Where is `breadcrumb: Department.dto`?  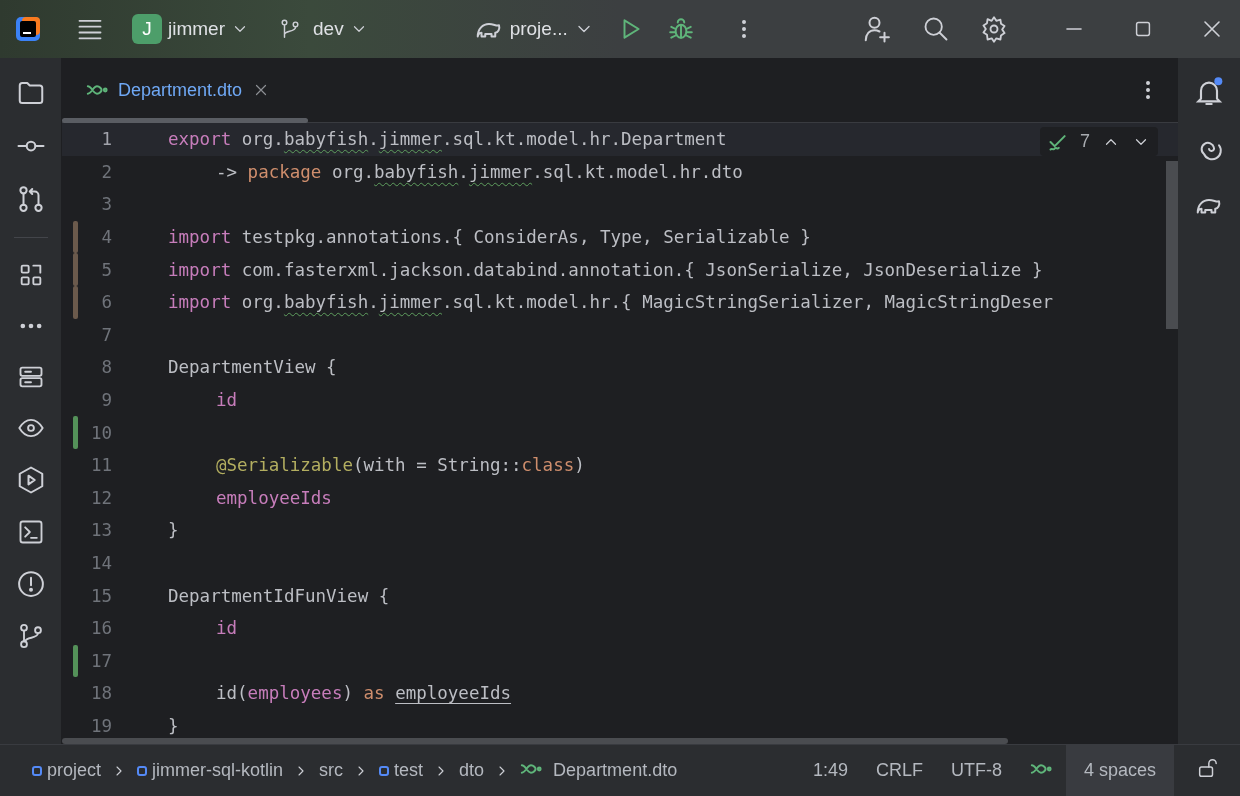
breadcrumb: Department.dto is located at coordinates (599, 770).